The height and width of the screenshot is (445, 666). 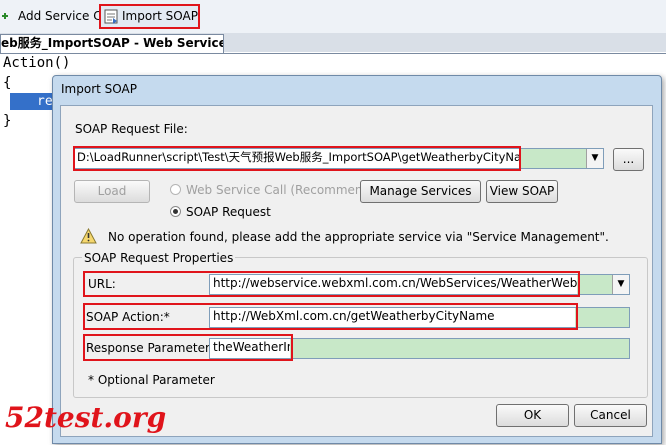 I want to click on response-parameter-highlight-box, so click(x=188, y=347).